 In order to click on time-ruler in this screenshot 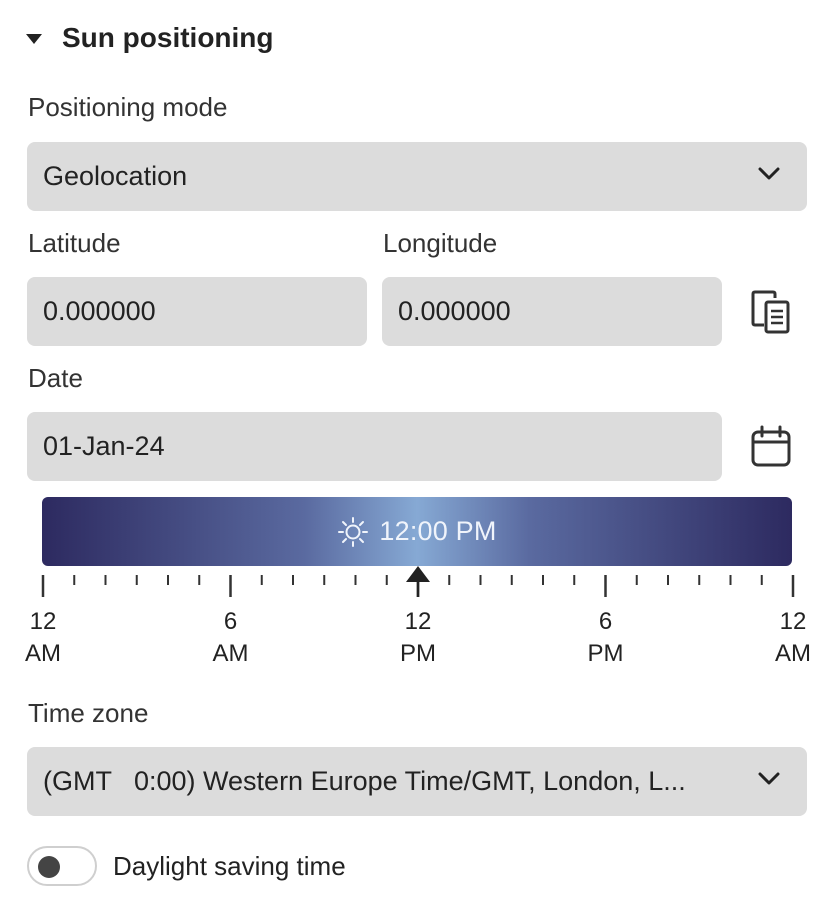, I will do `click(420, 580)`.